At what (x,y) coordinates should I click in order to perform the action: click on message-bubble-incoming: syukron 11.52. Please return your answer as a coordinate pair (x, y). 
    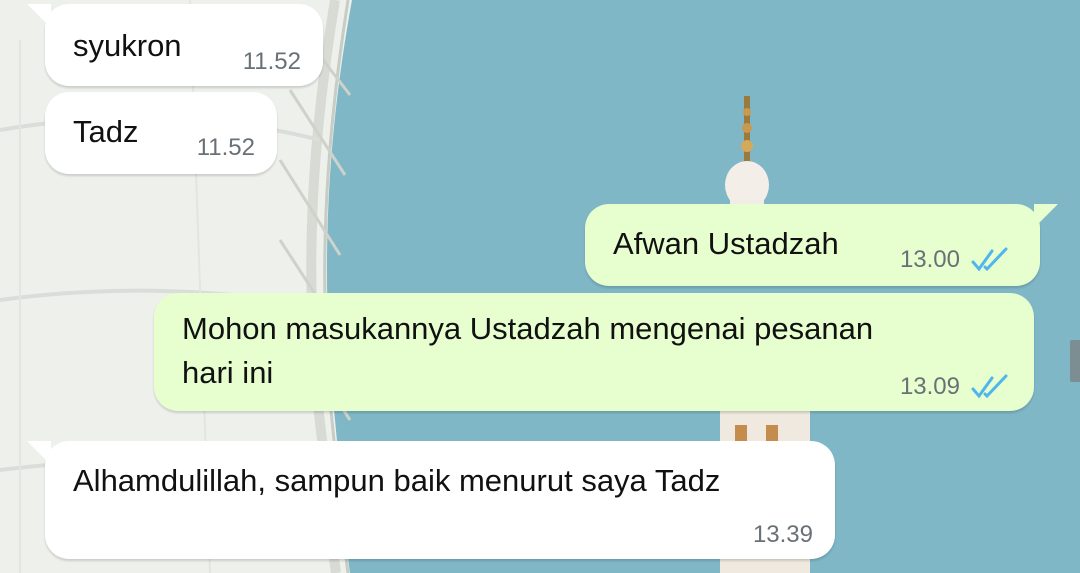
    Looking at the image, I should click on (175, 45).